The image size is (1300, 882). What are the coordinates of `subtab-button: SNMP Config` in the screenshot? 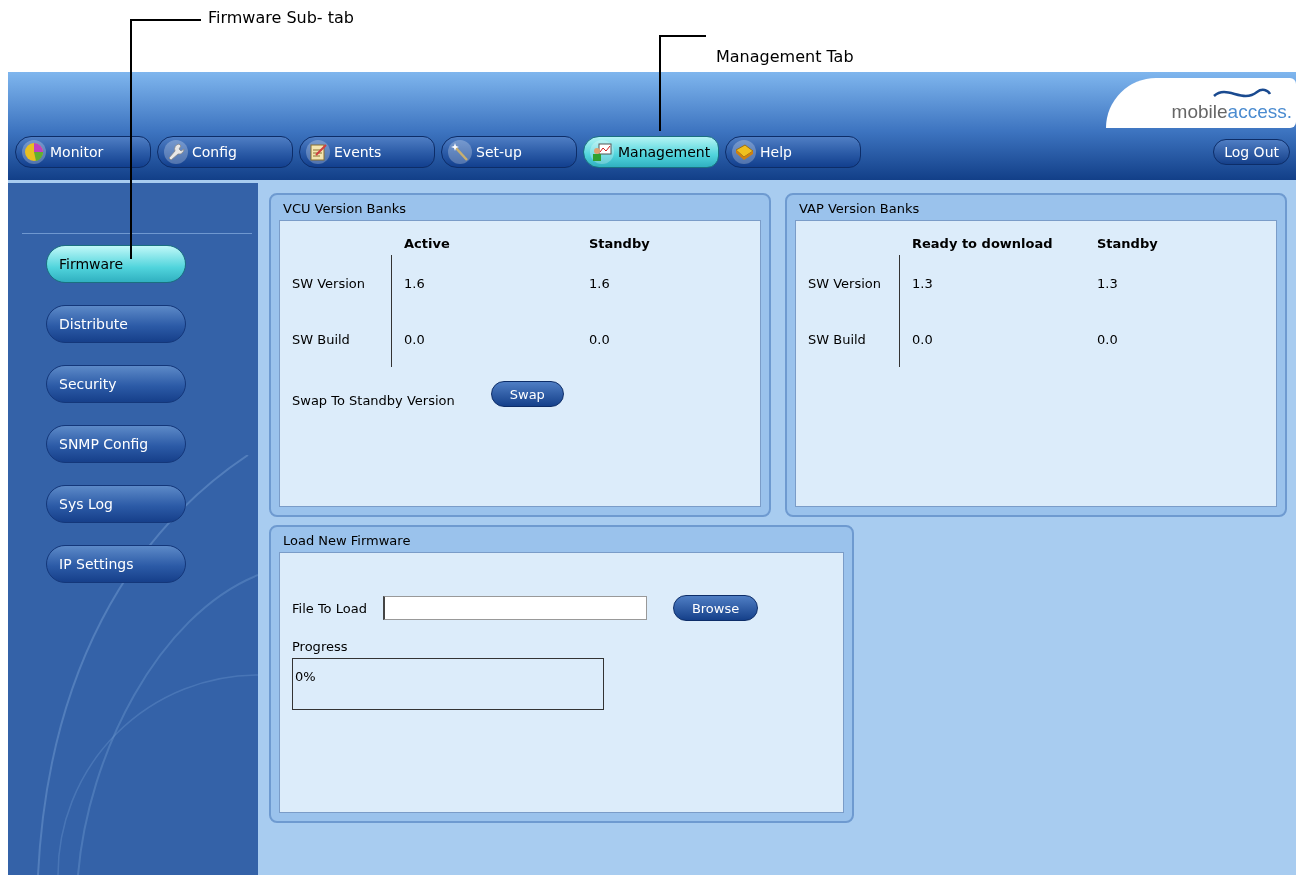 It's located at (116, 444).